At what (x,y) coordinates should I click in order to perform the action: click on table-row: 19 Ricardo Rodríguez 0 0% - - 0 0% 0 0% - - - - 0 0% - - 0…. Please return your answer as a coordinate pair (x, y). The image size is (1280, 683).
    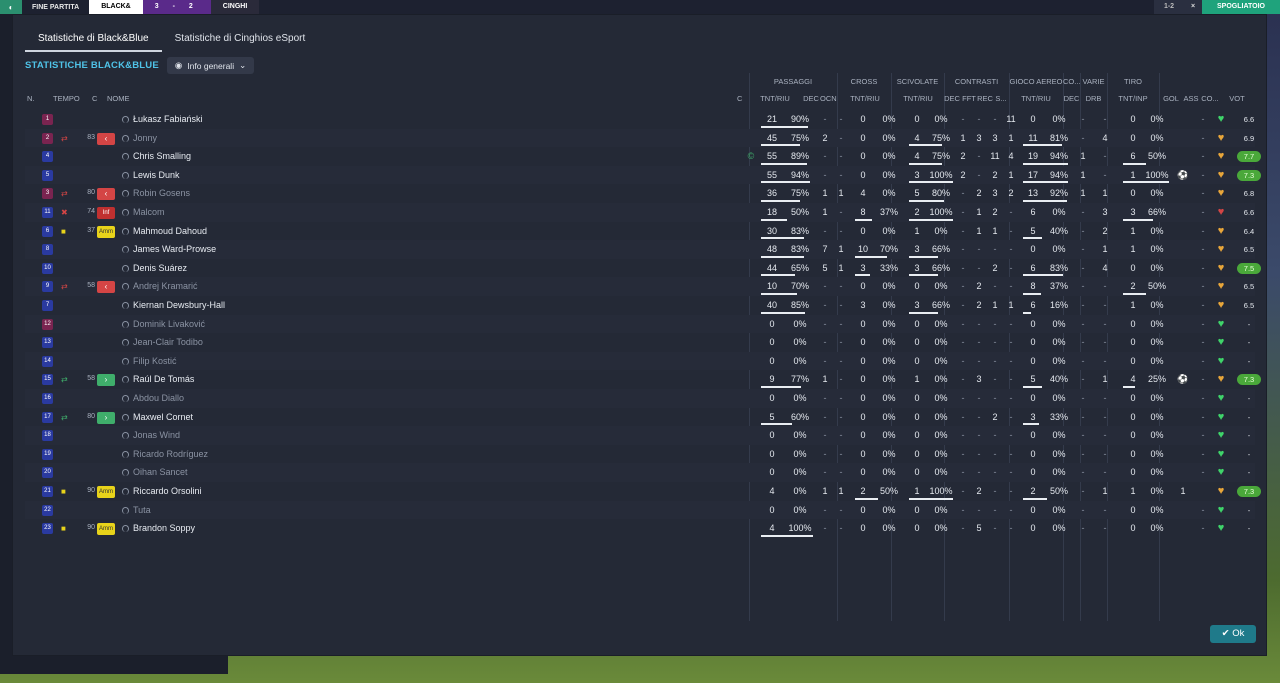
    Looking at the image, I should click on (640, 454).